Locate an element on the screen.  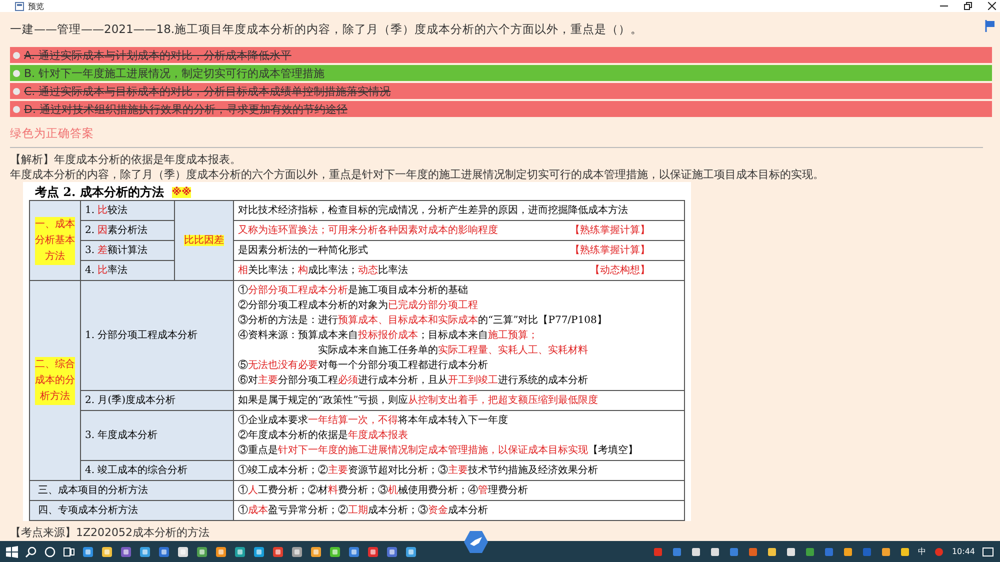
cell-text: ①企业成本要求一年结算一次，不得将本年成本转入下一年度 is located at coordinates (373, 421).